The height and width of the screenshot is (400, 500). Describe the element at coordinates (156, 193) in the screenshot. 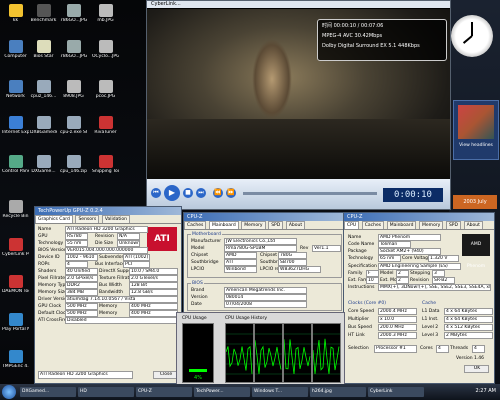

I see `prev-button: ⏮` at that location.